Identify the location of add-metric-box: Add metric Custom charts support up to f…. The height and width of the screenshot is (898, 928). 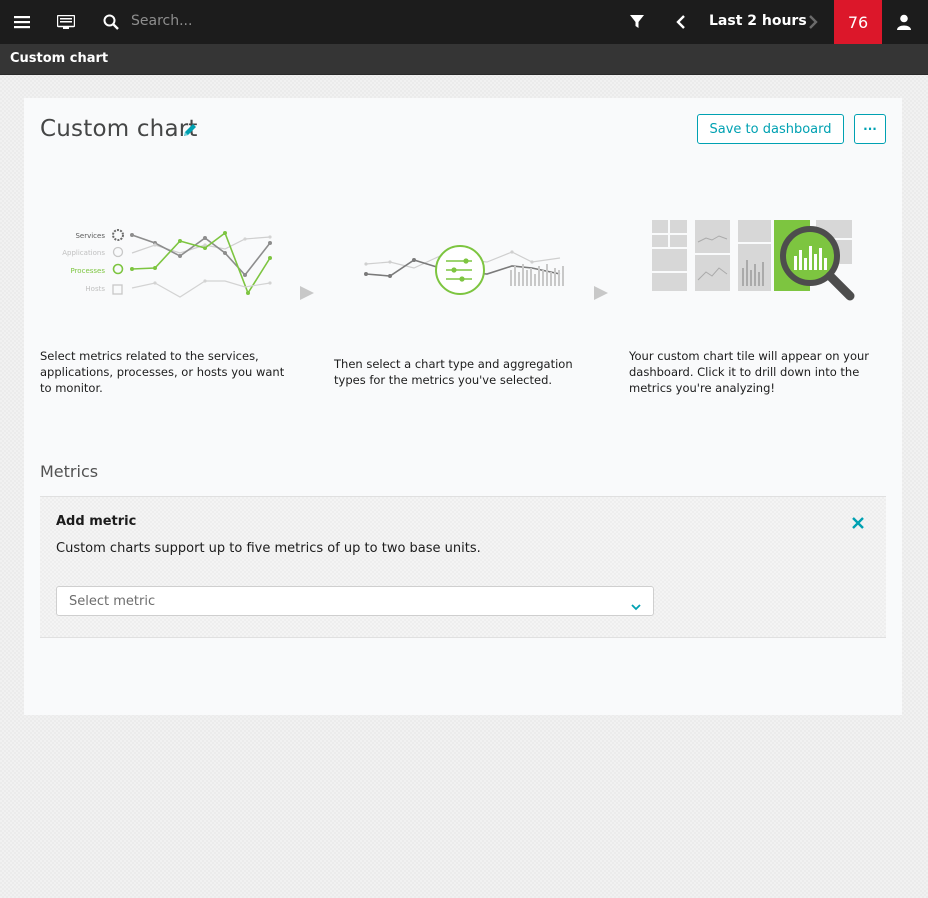
(463, 567).